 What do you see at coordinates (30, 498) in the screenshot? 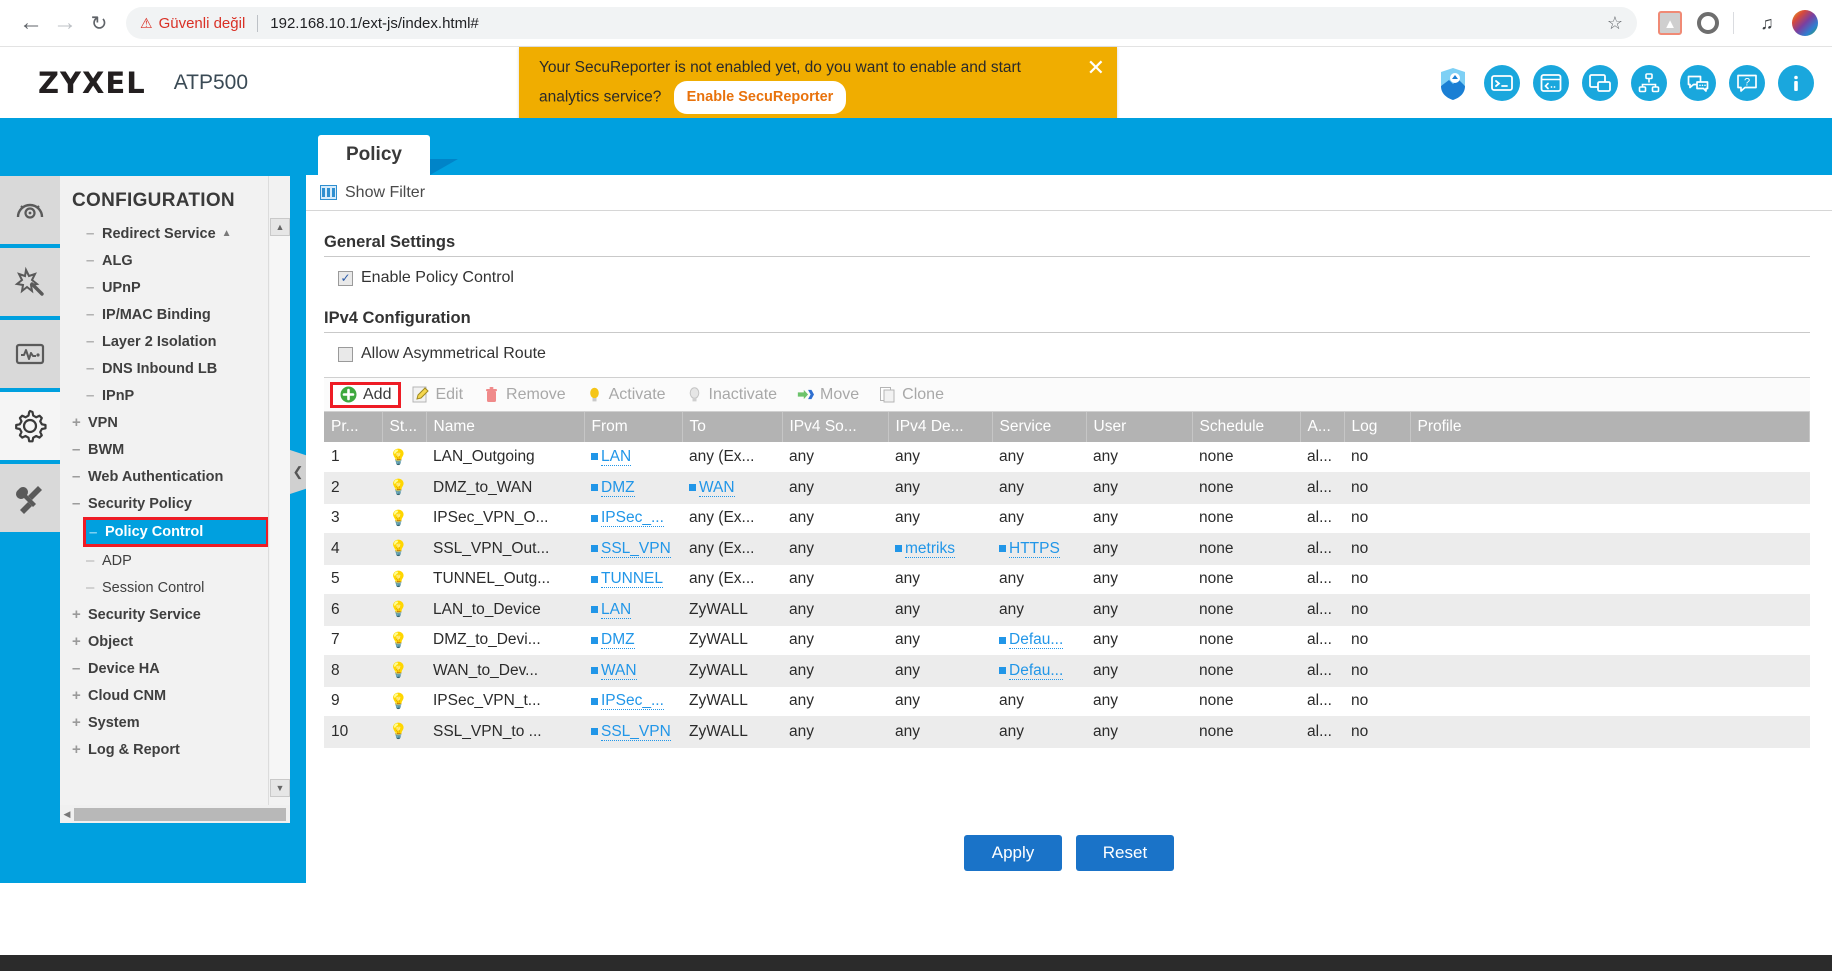
I see `maintenance-tools-icon` at bounding box center [30, 498].